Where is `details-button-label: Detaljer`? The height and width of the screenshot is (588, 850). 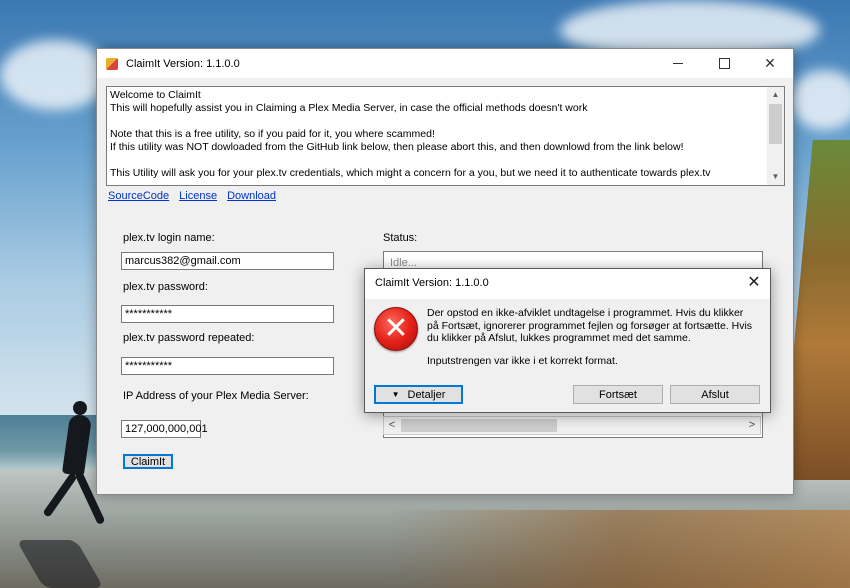
details-button-label: Detaljer is located at coordinates (426, 394).